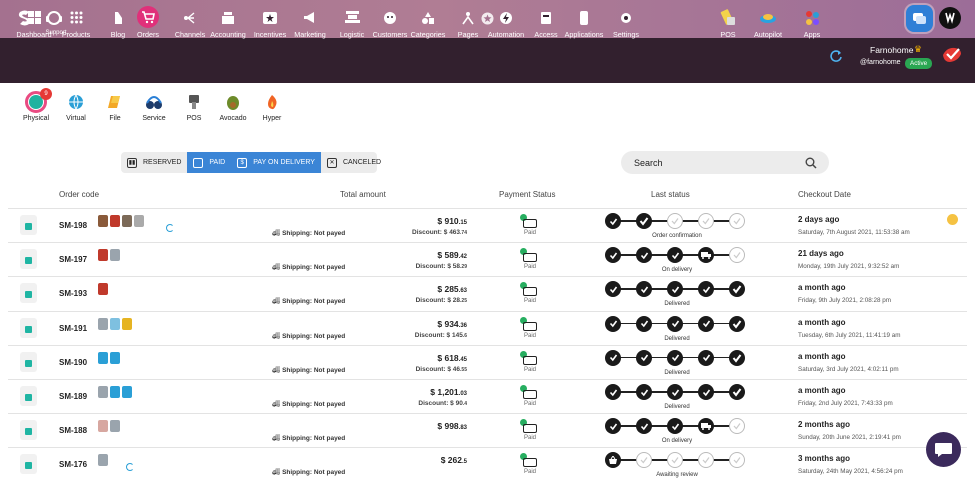  Describe the element at coordinates (626, 24) in the screenshot. I see `nav-item-settings: Settings` at that location.